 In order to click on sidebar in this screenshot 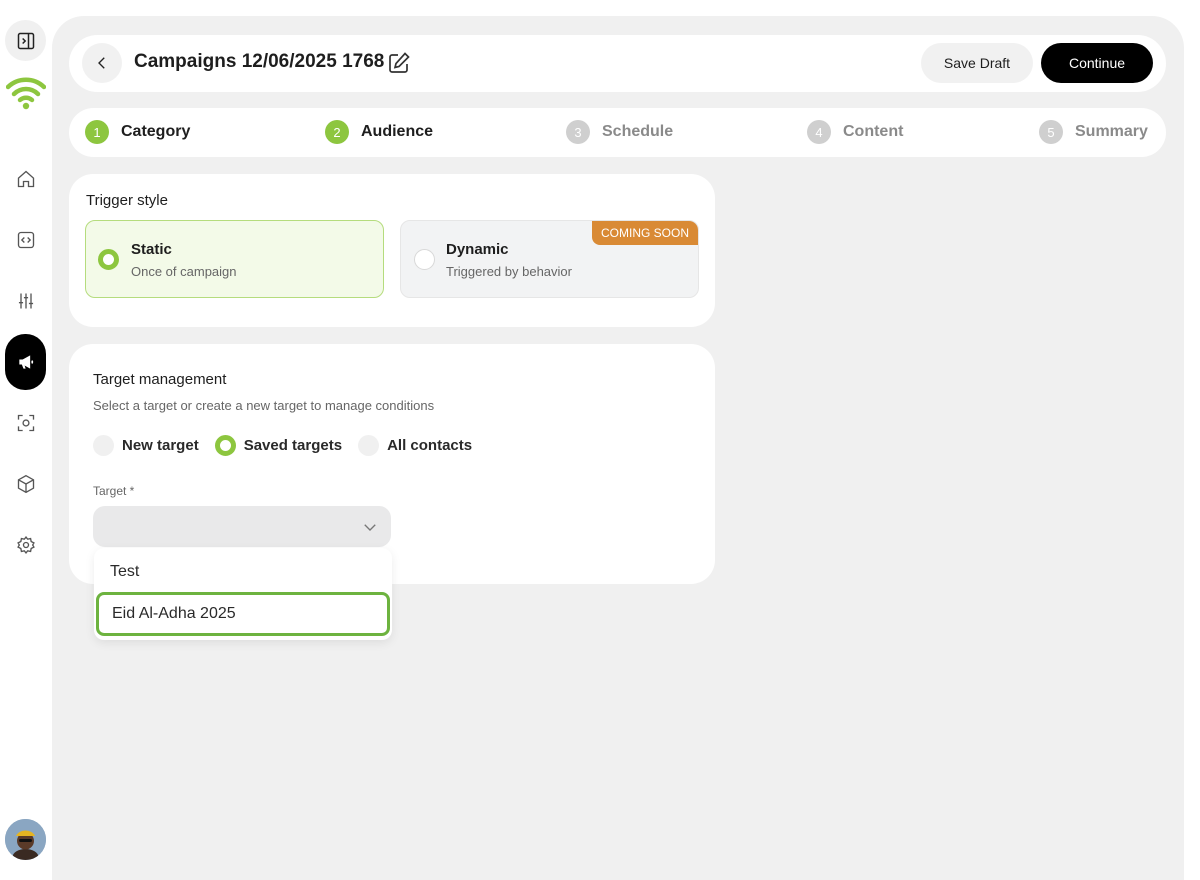, I will do `click(26, 440)`.